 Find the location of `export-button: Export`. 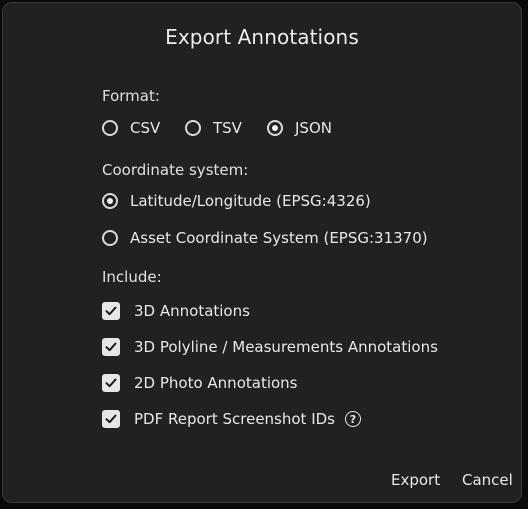

export-button: Export is located at coordinates (415, 480).